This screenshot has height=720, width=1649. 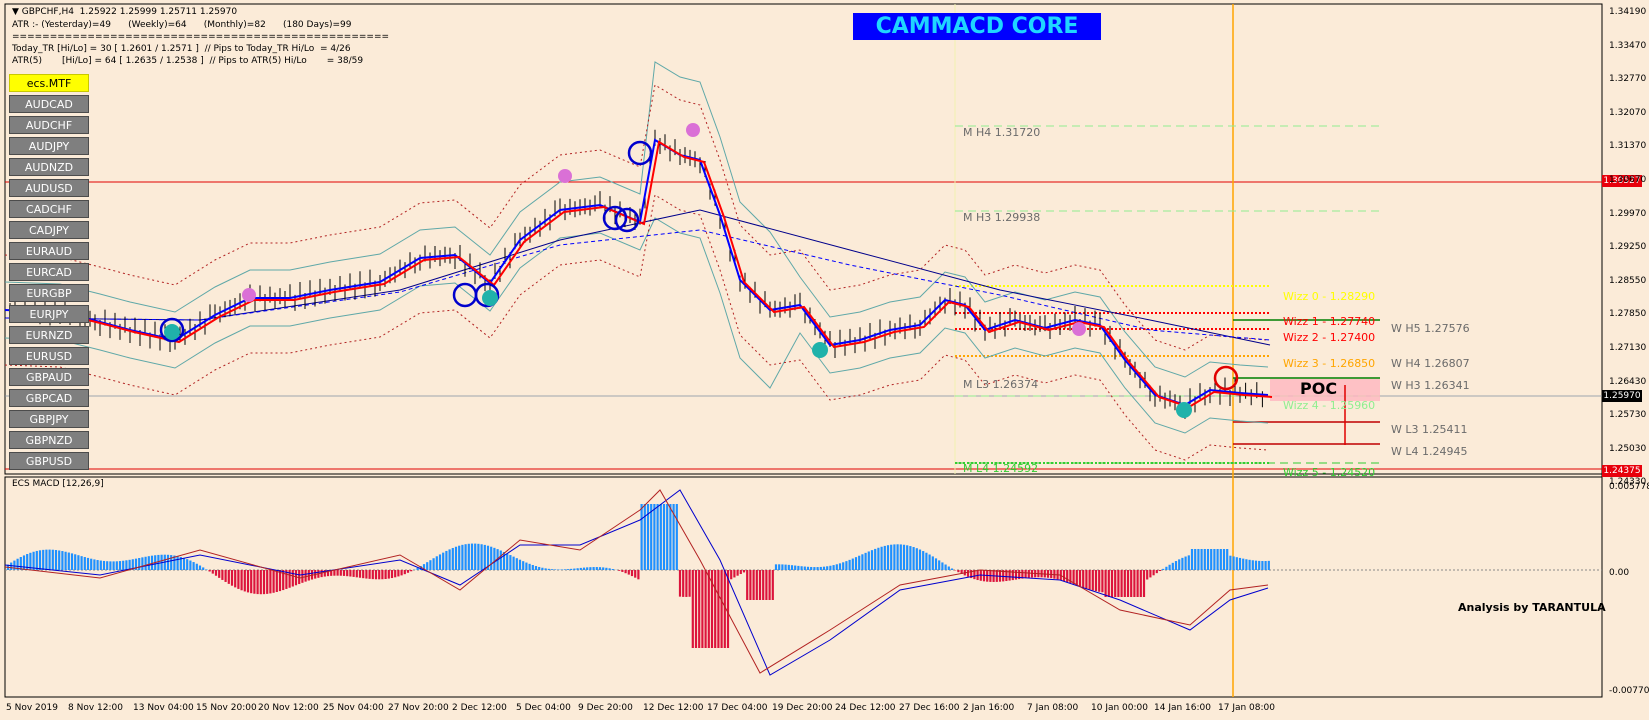 I want to click on price-tick-label: 1.29970, so click(x=1628, y=213).